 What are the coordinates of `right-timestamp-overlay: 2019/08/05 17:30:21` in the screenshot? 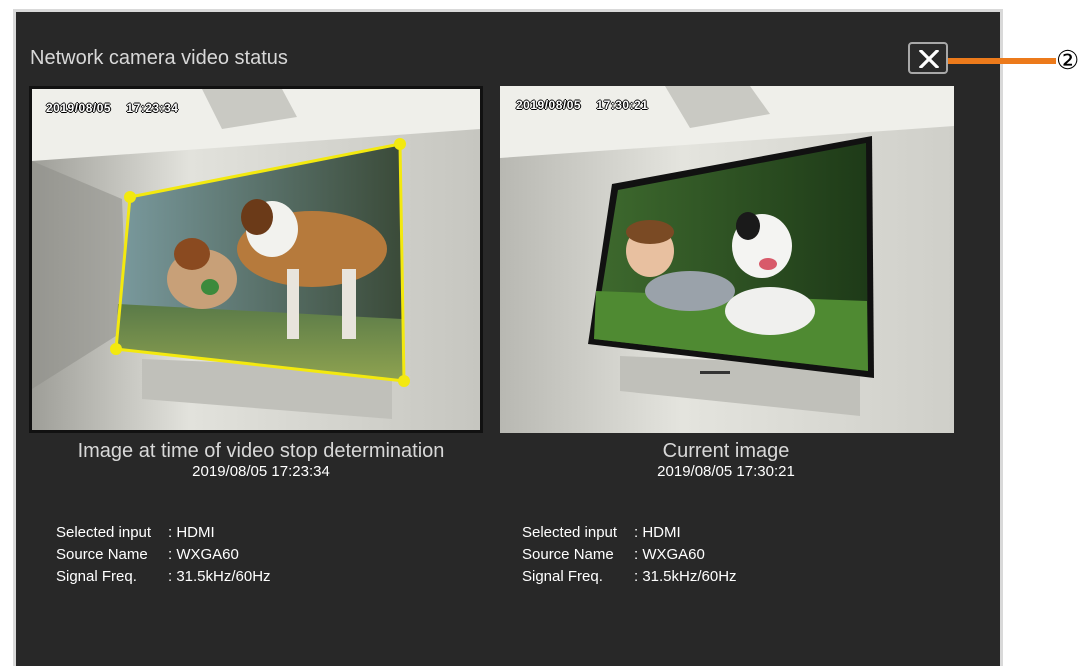 It's located at (582, 105).